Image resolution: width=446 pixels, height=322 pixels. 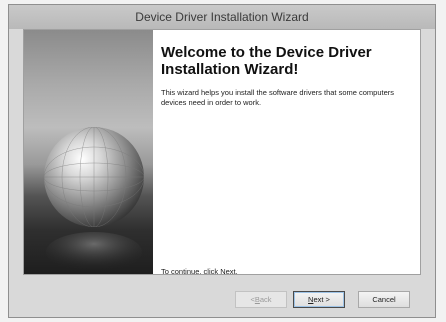 I want to click on next-button-rest: ext >, so click(x=321, y=299).